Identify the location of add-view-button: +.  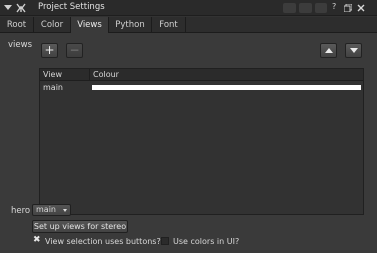
(49, 50).